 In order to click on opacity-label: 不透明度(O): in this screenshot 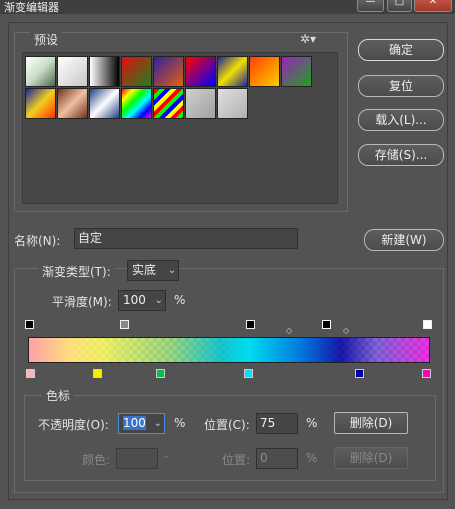, I will do `click(73, 425)`.